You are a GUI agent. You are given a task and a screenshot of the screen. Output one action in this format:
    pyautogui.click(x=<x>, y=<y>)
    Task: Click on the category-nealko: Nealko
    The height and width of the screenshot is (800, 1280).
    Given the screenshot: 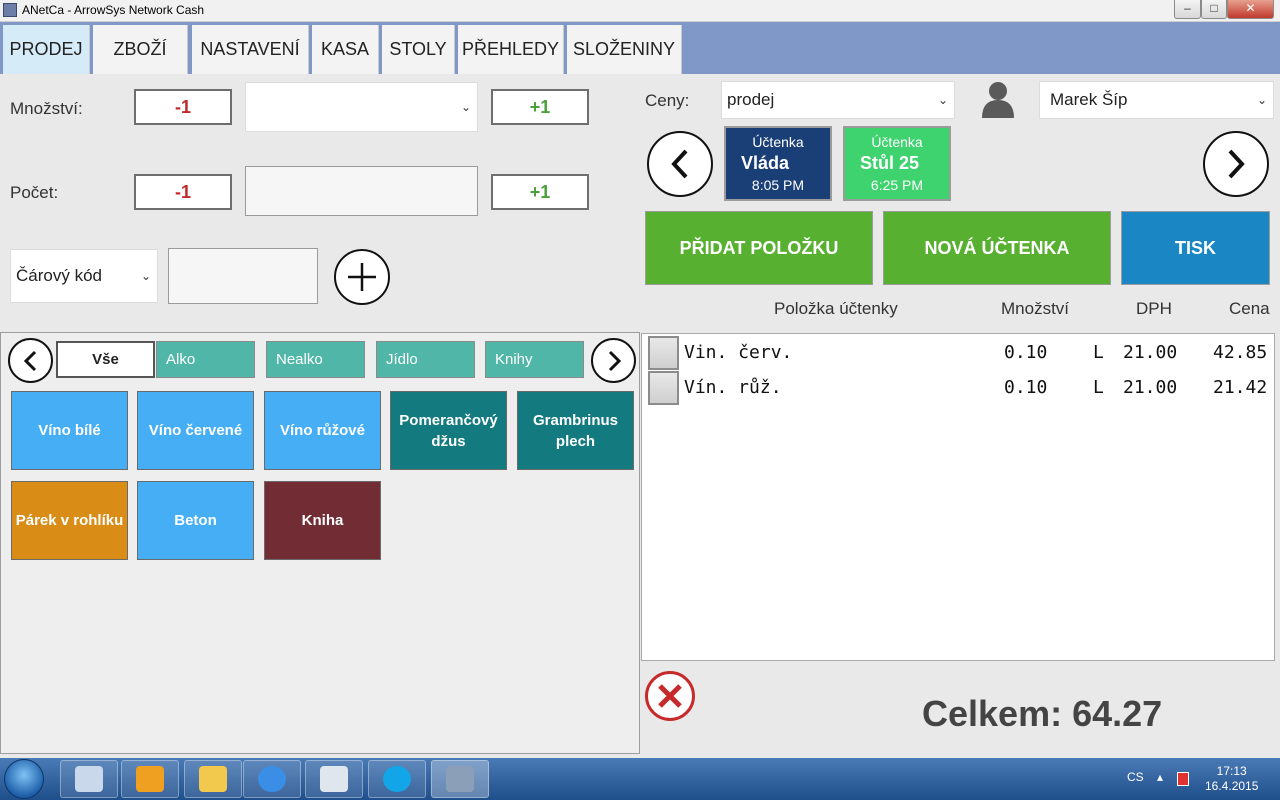 What is the action you would take?
    pyautogui.click(x=315, y=359)
    